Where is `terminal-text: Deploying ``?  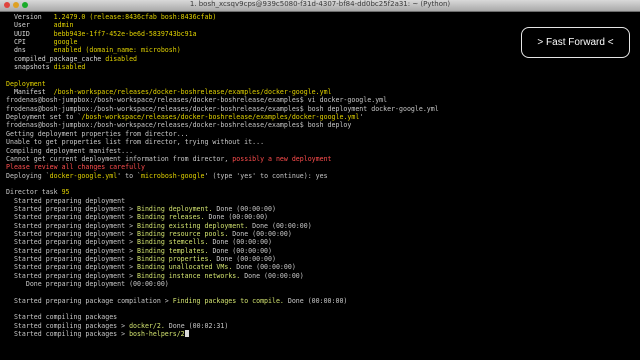
terminal-text: Deploying ` is located at coordinates (28, 175).